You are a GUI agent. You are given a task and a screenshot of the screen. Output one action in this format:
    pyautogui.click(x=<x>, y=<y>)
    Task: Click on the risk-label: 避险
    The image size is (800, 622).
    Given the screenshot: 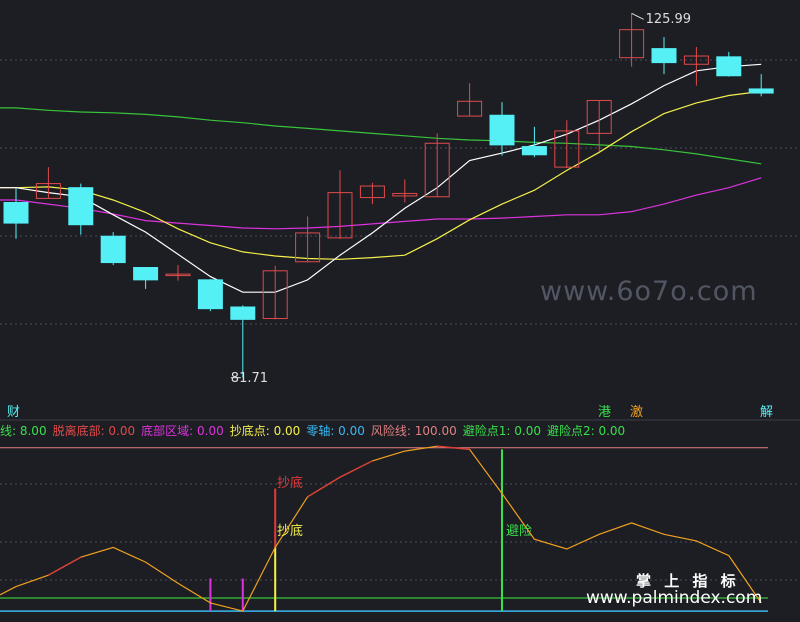 What is the action you would take?
    pyautogui.click(x=519, y=531)
    